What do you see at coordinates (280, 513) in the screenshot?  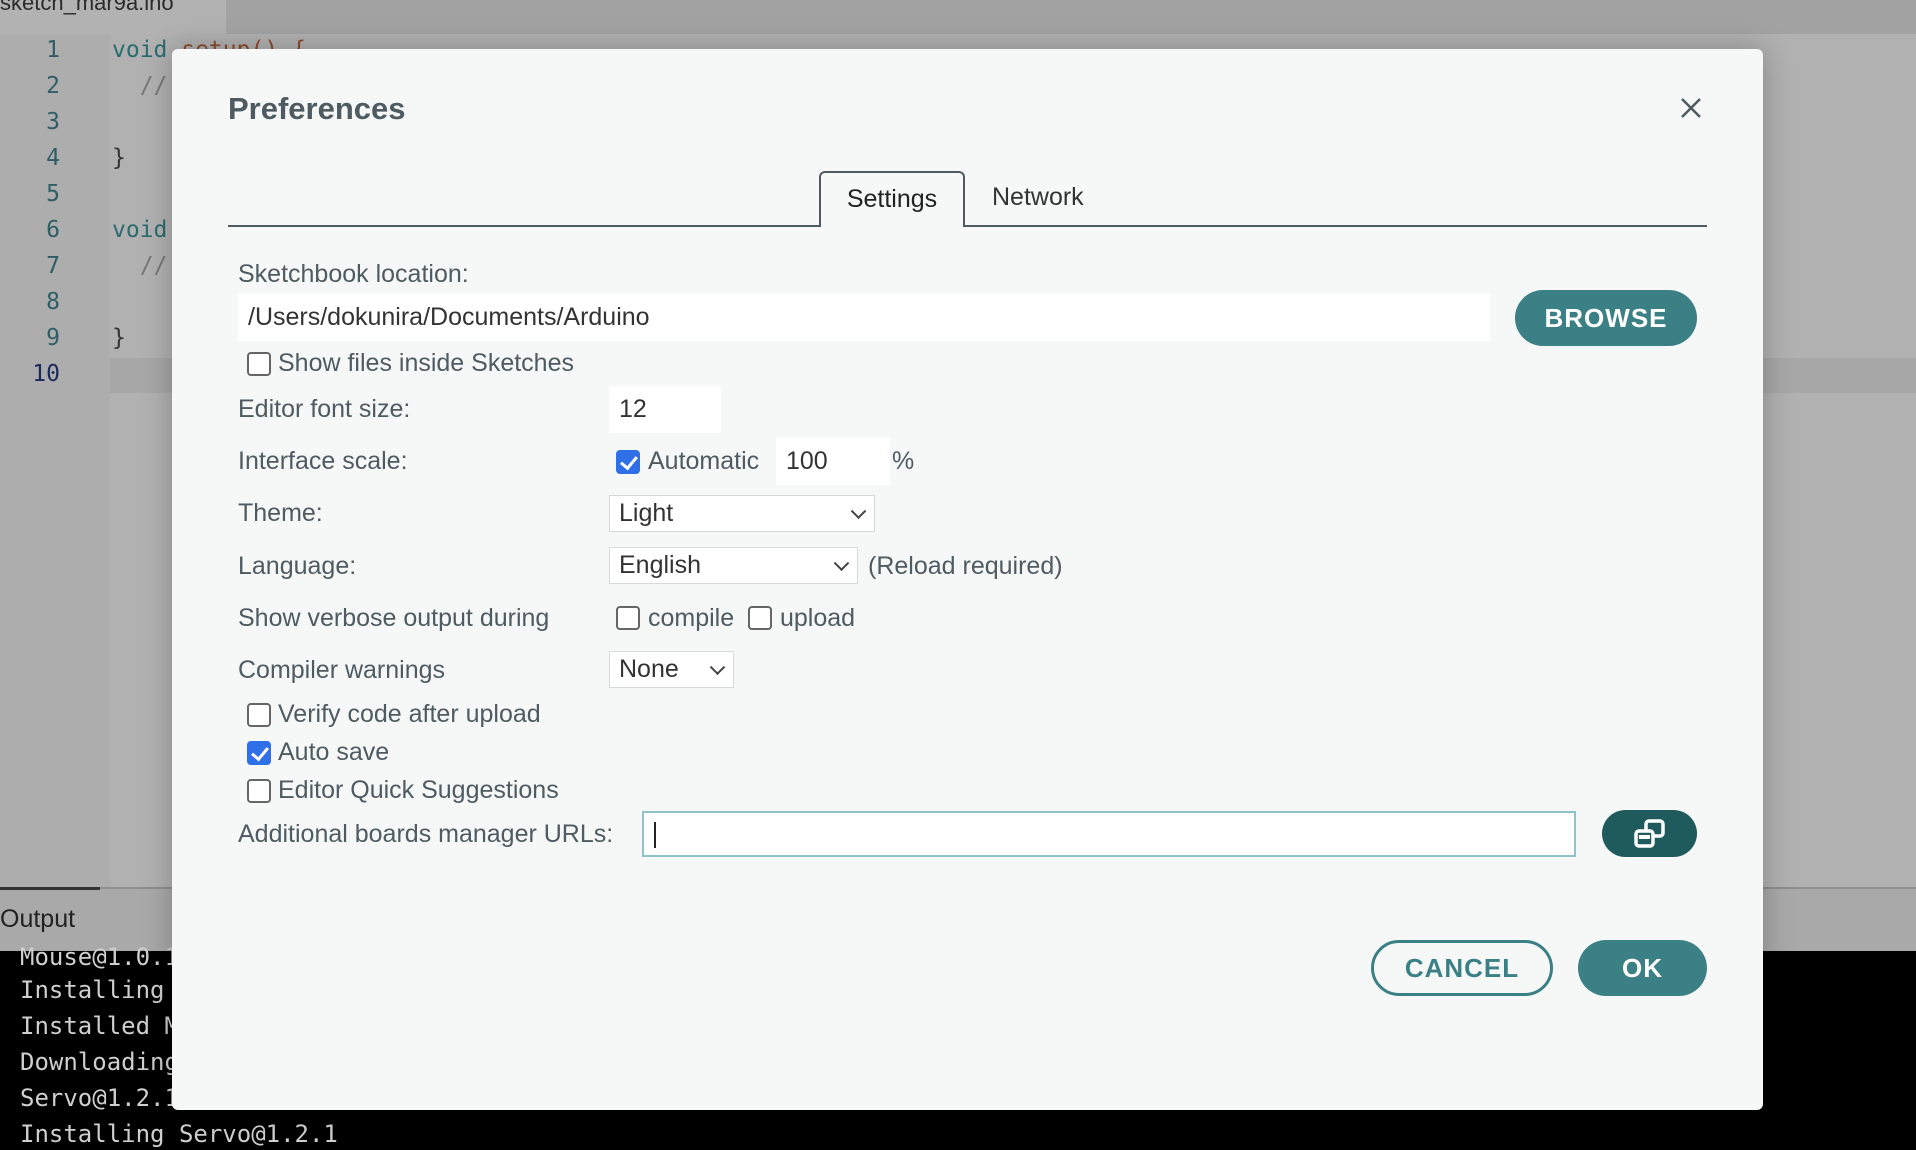 I see `theme-label: Theme:` at bounding box center [280, 513].